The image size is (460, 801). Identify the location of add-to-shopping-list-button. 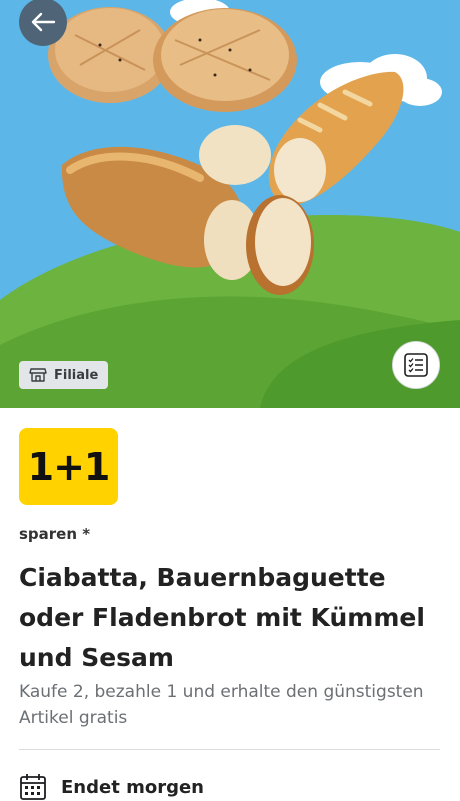
(416, 365).